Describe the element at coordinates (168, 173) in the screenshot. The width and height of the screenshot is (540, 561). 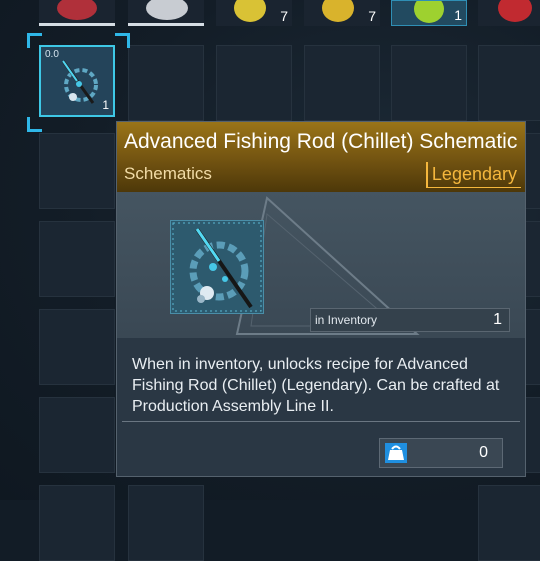
I see `item-category: Schematics` at that location.